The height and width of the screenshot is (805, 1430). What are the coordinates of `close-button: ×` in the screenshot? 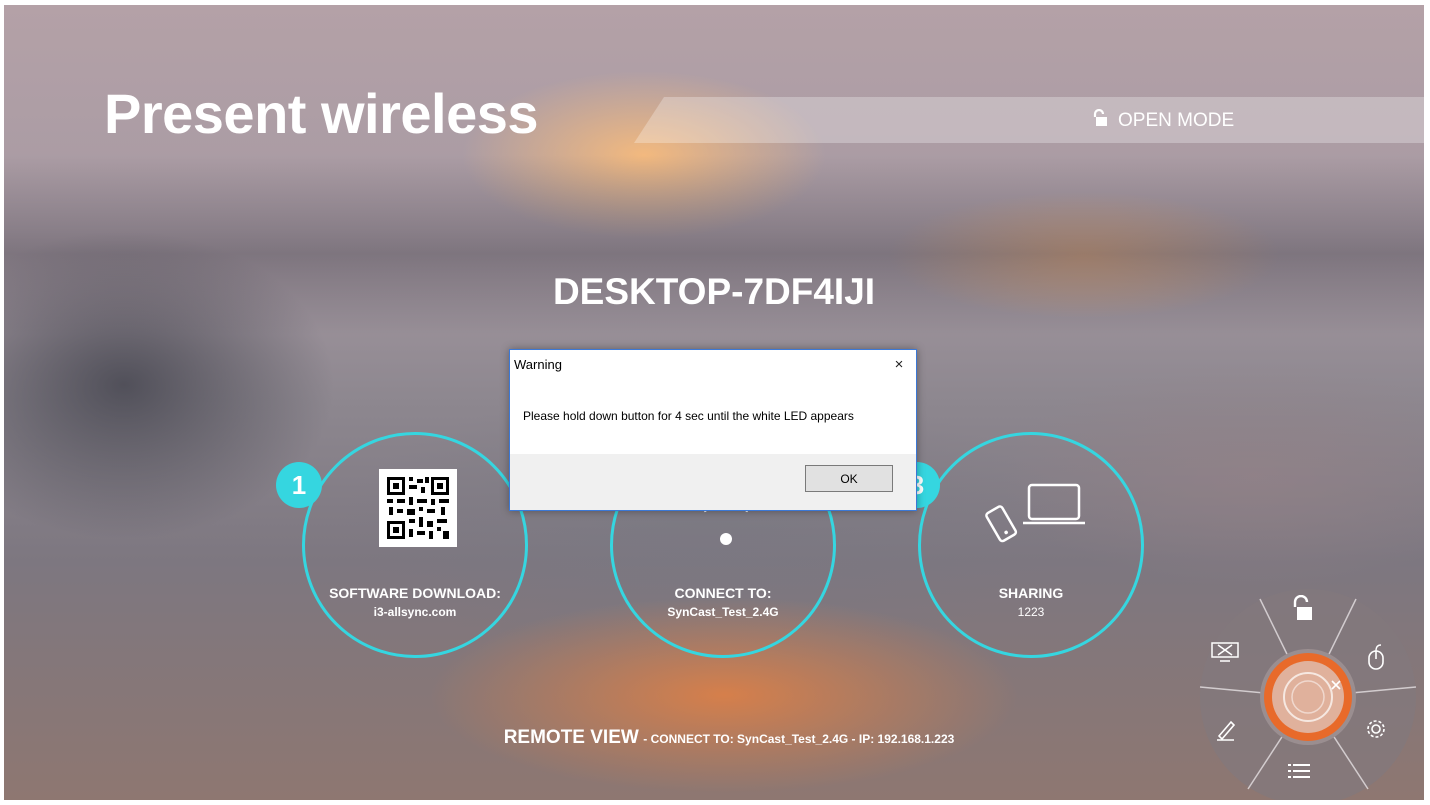 It's located at (899, 364).